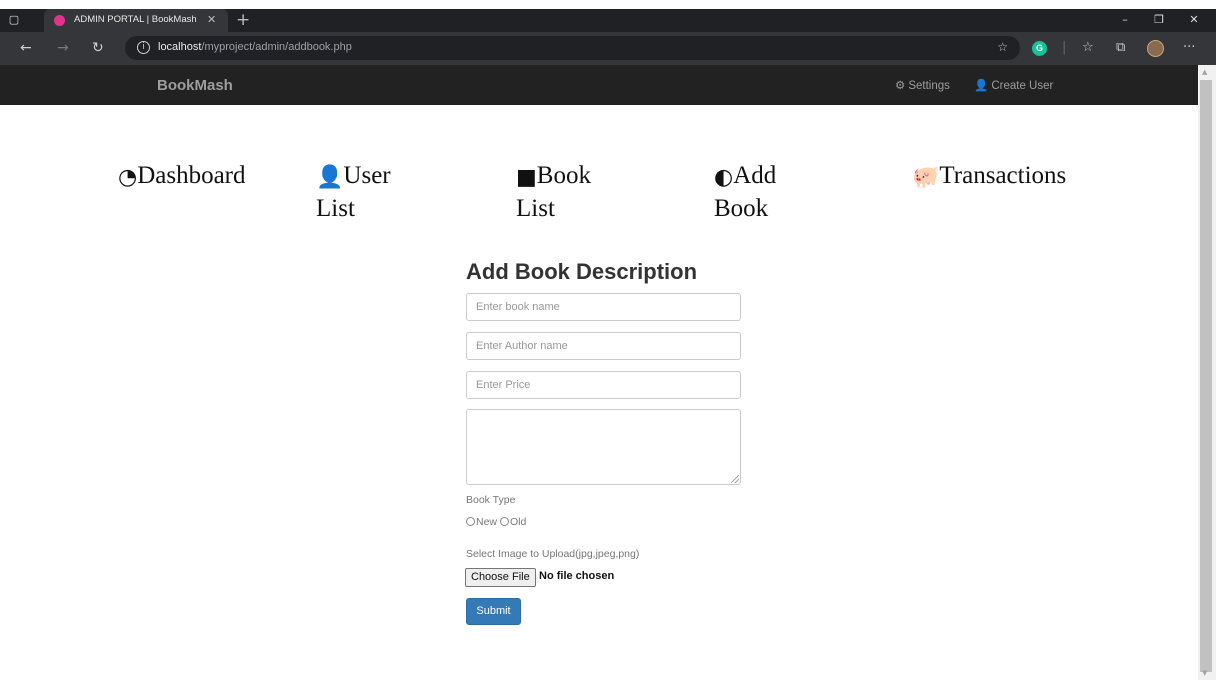 This screenshot has height=680, width=1216. What do you see at coordinates (470, 521) in the screenshot?
I see `radio-new` at bounding box center [470, 521].